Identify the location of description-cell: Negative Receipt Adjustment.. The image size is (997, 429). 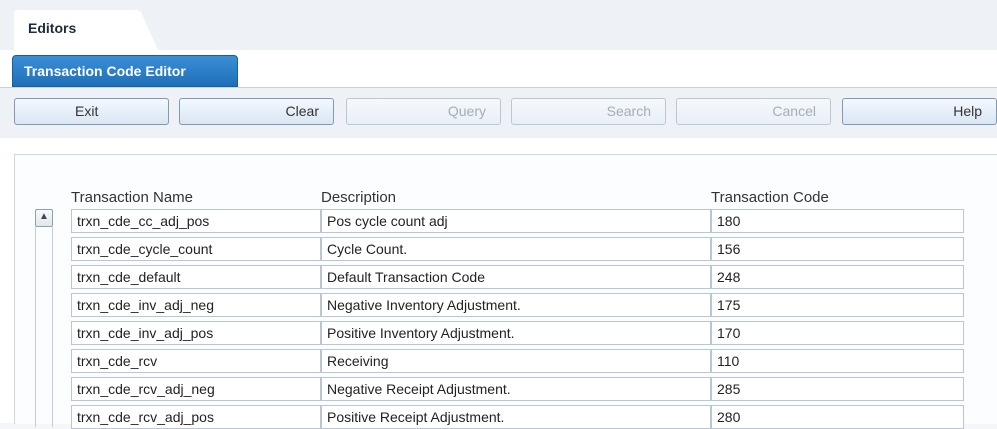
(516, 389).